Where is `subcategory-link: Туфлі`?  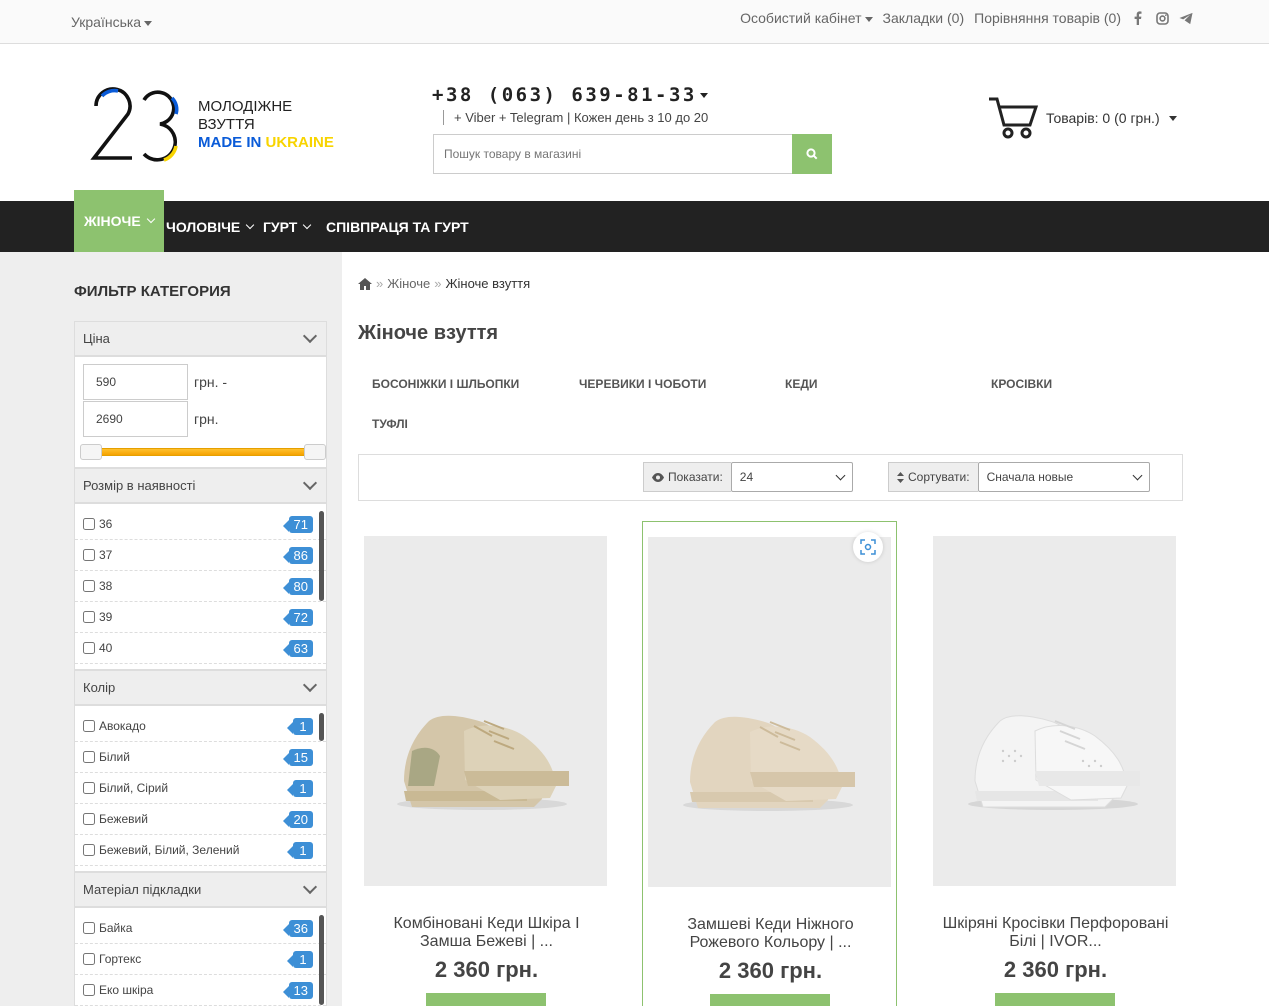
subcategory-link: Туфлі is located at coordinates (390, 424).